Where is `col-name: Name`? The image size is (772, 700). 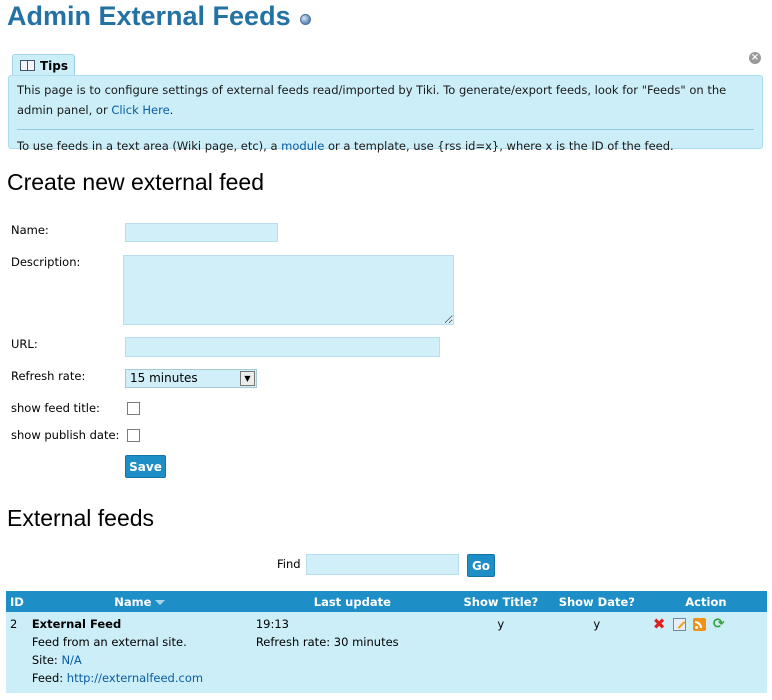 col-name: Name is located at coordinates (139, 601).